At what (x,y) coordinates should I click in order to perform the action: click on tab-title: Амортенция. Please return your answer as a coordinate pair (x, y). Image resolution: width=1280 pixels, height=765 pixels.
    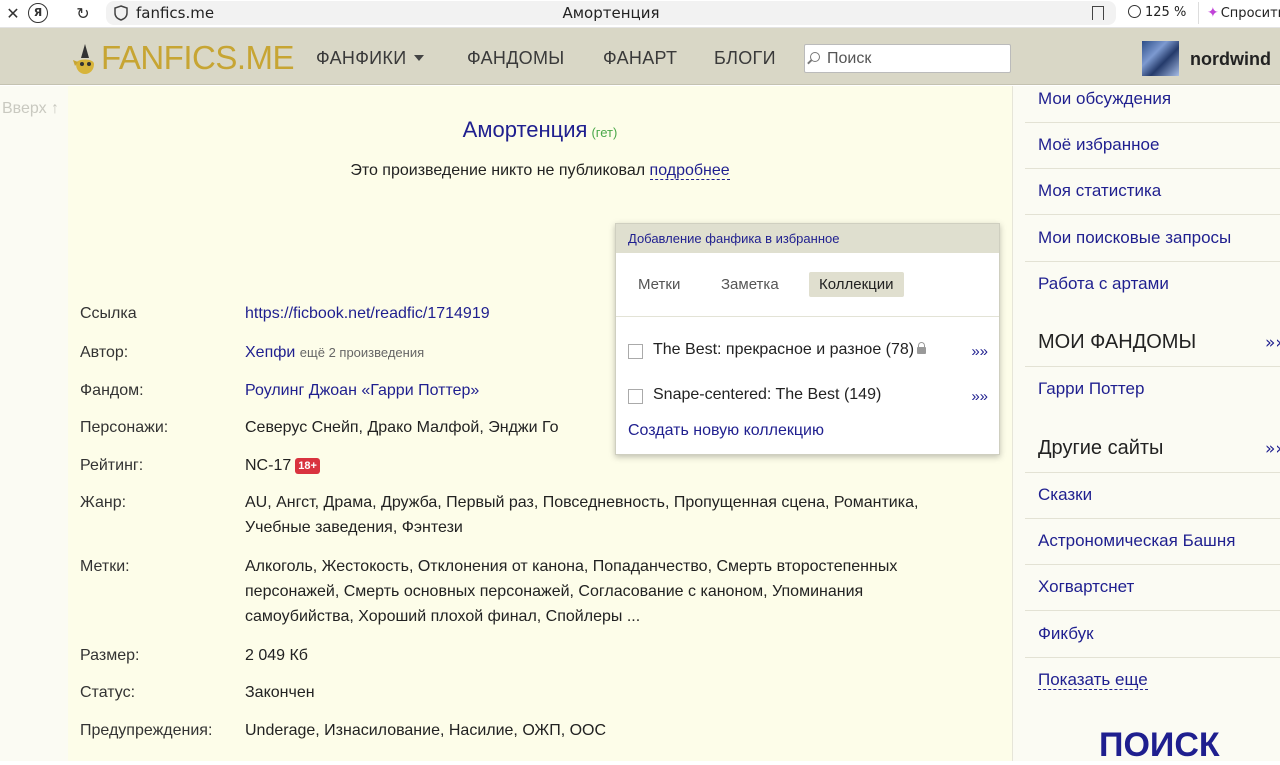
    Looking at the image, I should click on (611, 13).